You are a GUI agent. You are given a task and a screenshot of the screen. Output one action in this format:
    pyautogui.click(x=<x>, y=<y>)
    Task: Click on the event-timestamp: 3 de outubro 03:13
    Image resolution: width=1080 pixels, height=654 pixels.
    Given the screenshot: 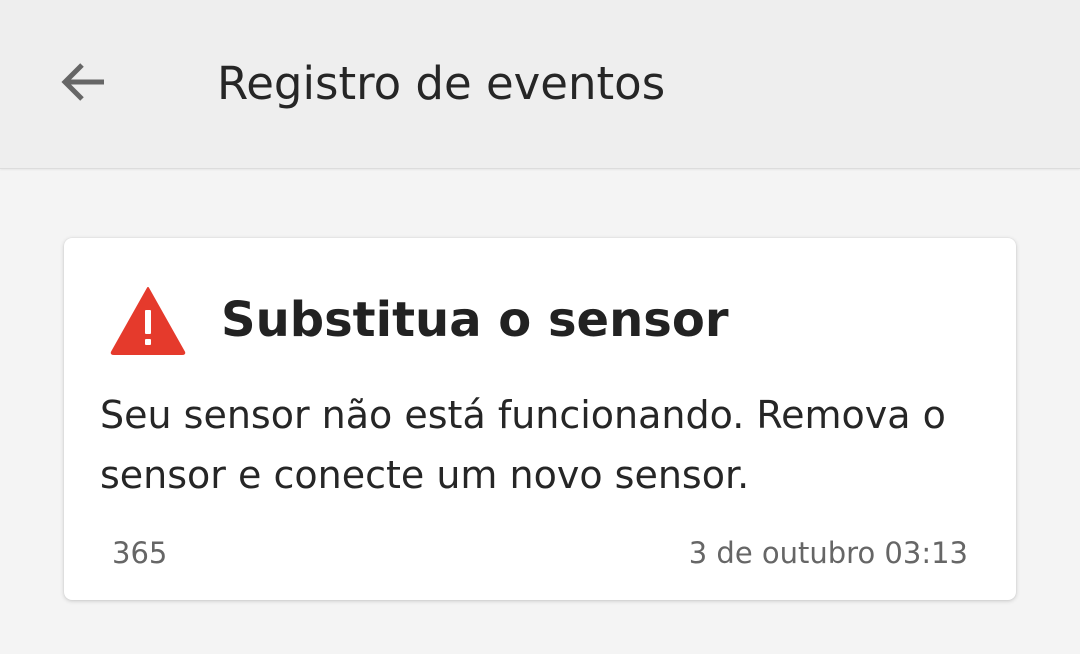 What is the action you would take?
    pyautogui.click(x=828, y=553)
    